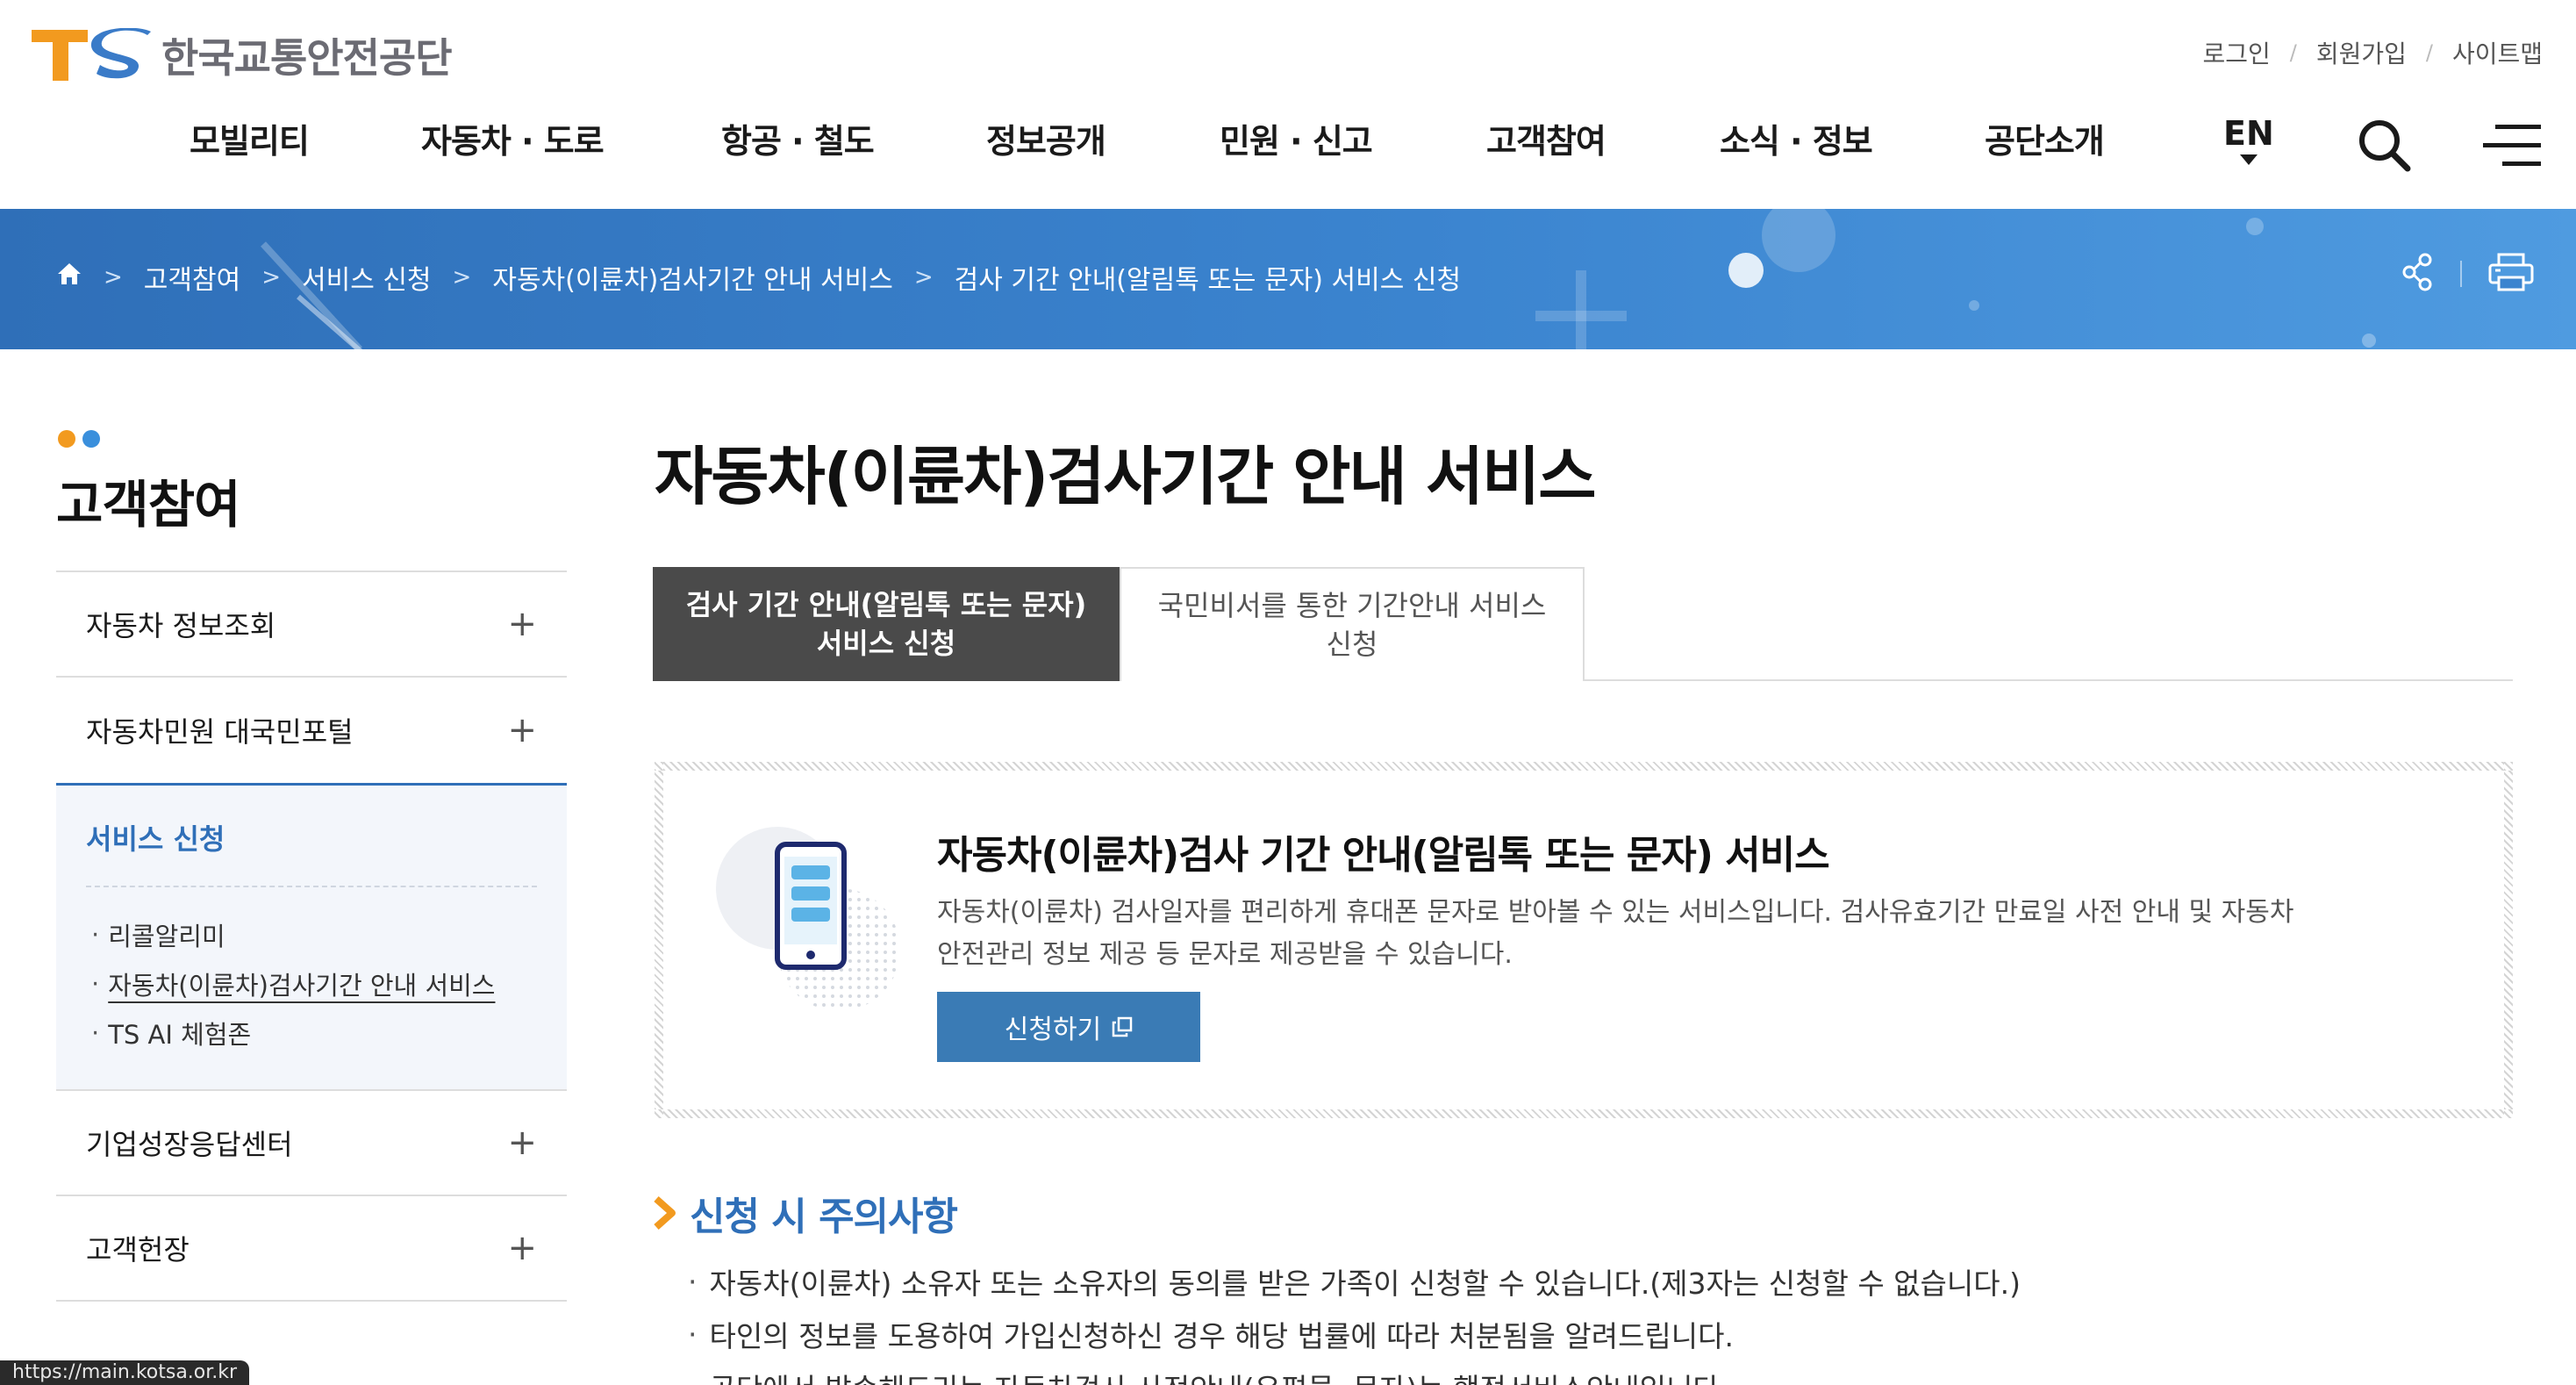 This screenshot has height=1385, width=2576. Describe the element at coordinates (513, 138) in the screenshot. I see `gnb-item-car-road: 자동차 · 도로` at that location.